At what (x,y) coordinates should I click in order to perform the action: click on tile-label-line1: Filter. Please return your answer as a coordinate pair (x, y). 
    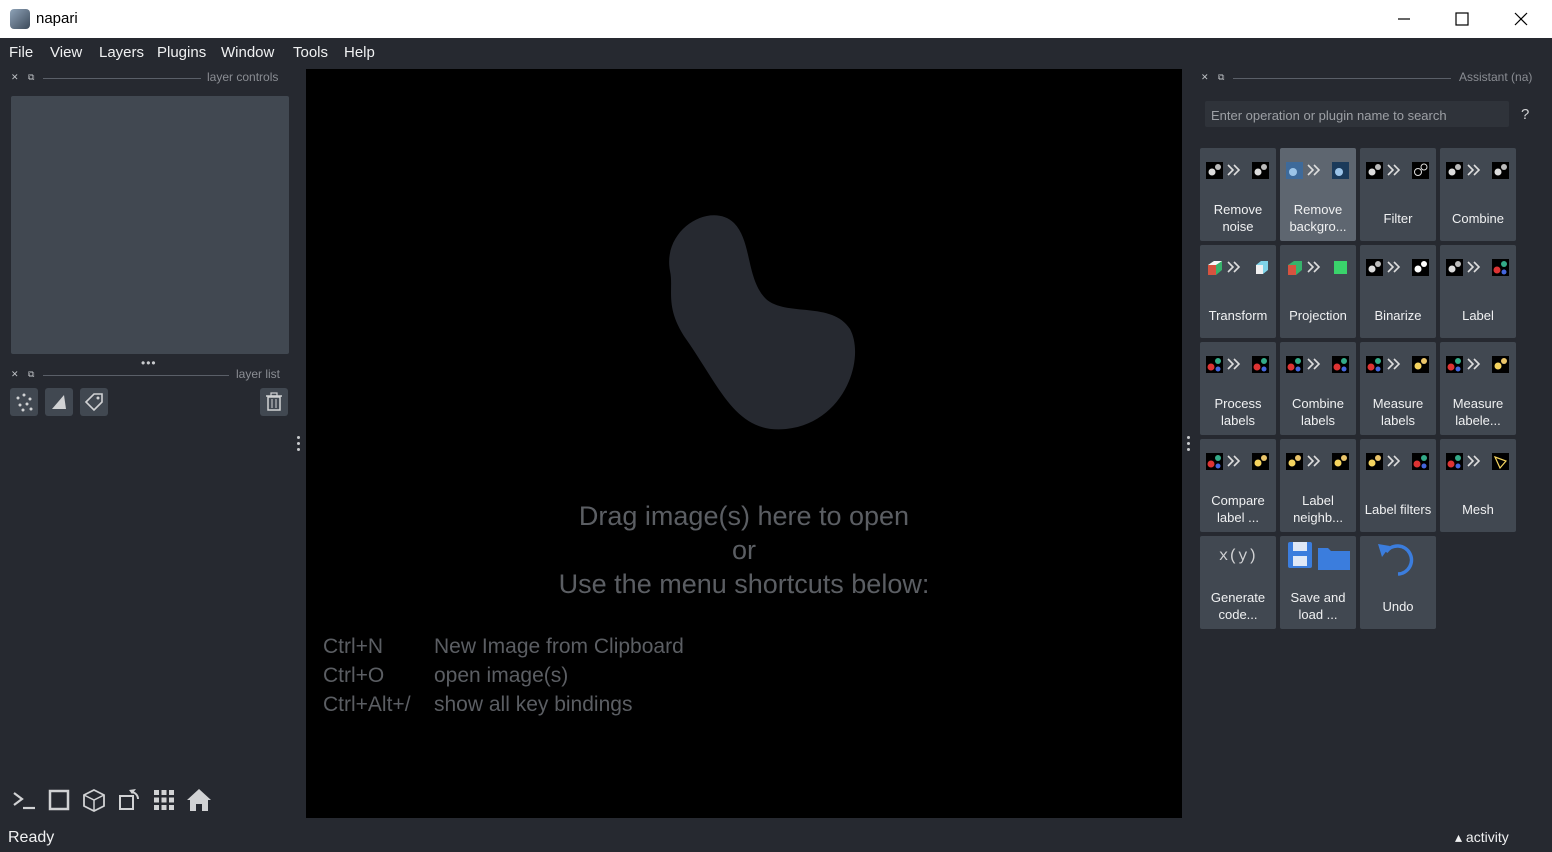
    Looking at the image, I should click on (1398, 218).